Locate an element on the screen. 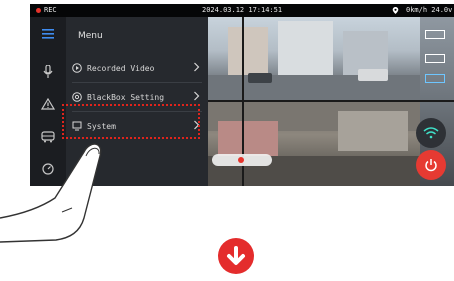 This screenshot has width=454, height=281. datetime: 2024.03.12 17:14:51 is located at coordinates (242, 10).